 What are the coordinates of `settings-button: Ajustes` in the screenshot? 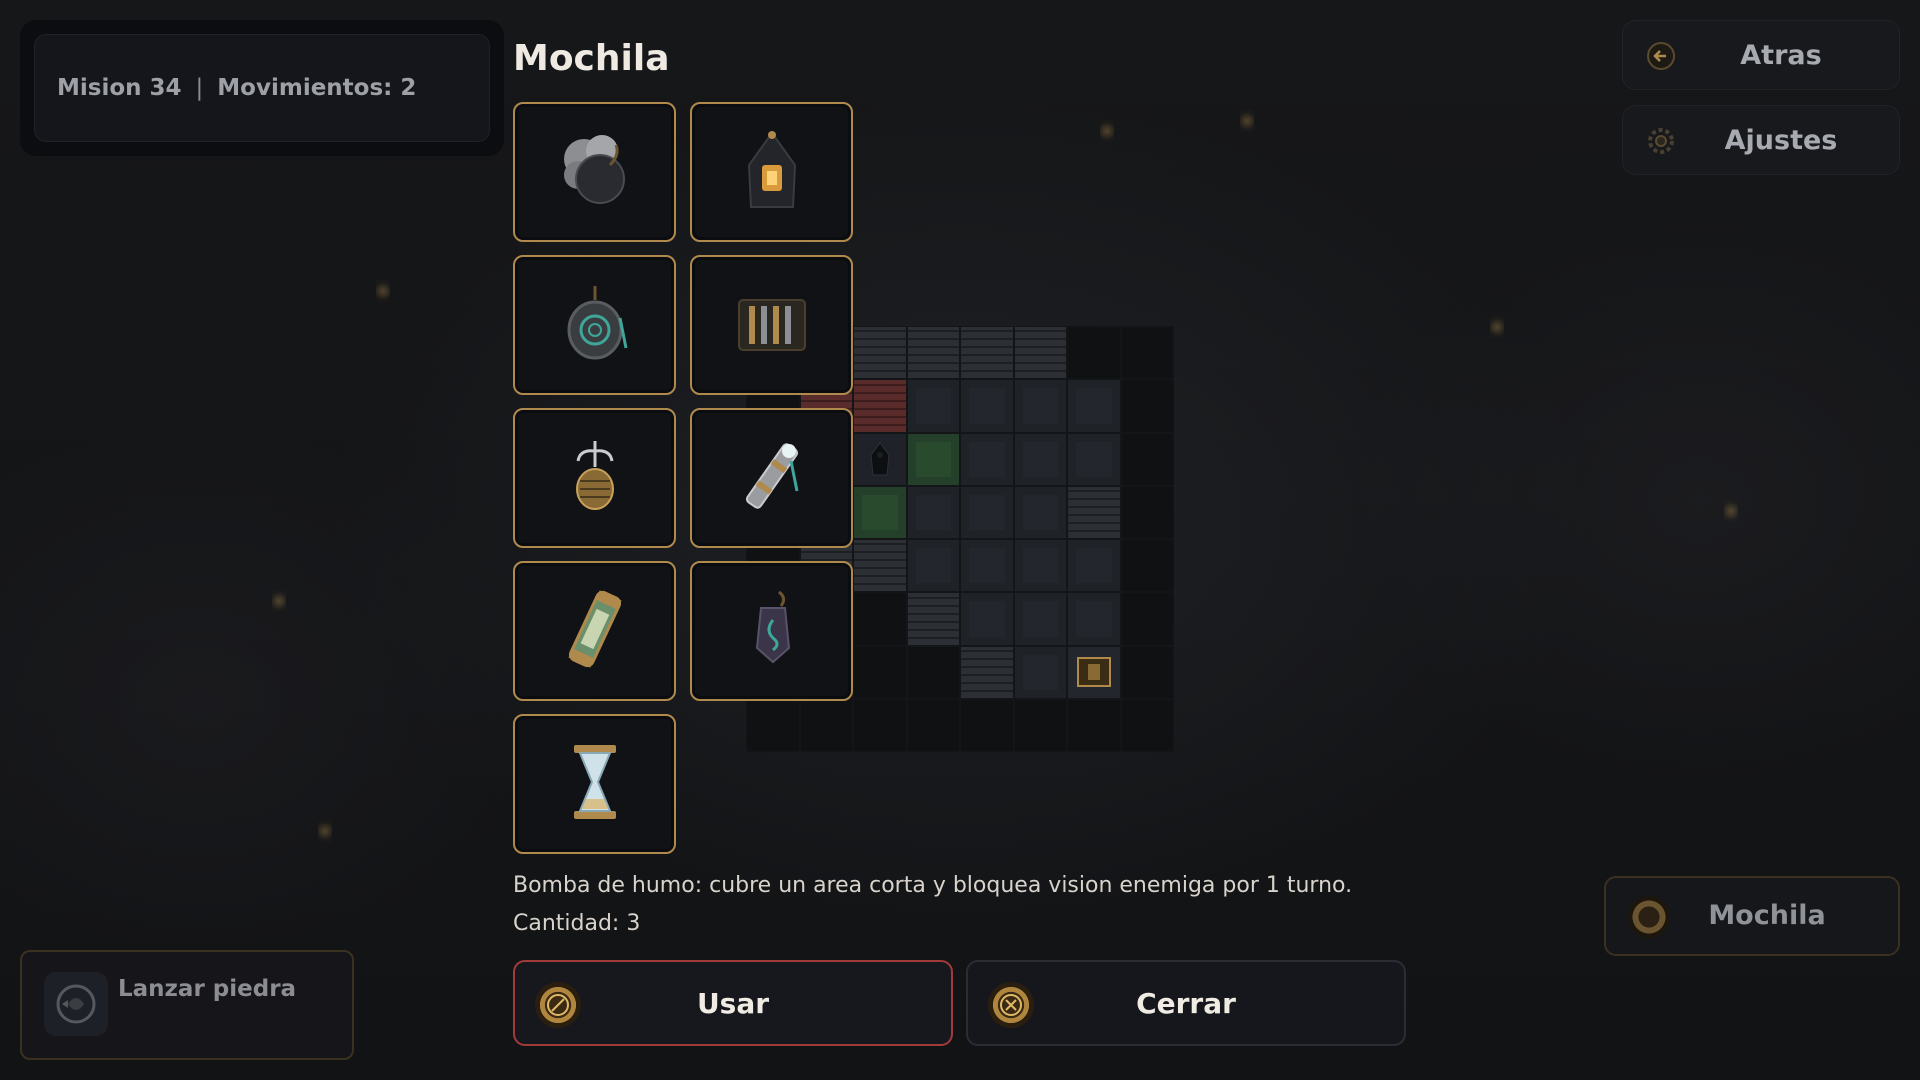 It's located at (1761, 140).